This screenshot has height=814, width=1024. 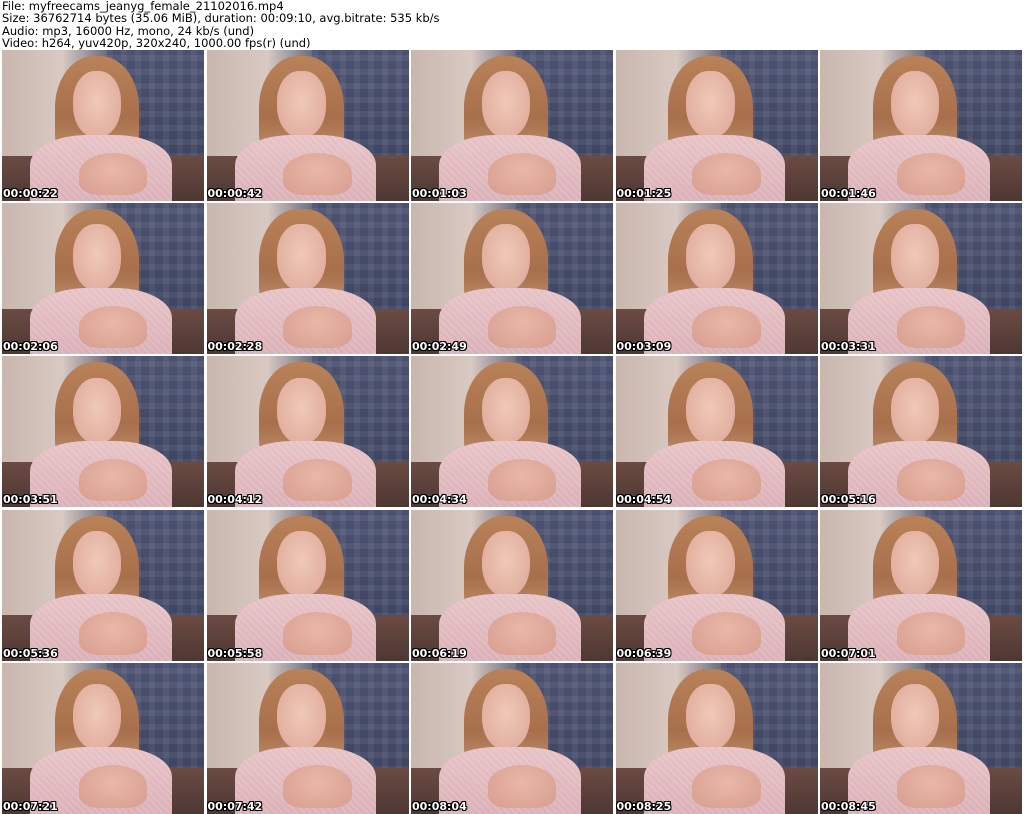 What do you see at coordinates (716, 279) in the screenshot?
I see `video-thumbnail: 00:03:09` at bounding box center [716, 279].